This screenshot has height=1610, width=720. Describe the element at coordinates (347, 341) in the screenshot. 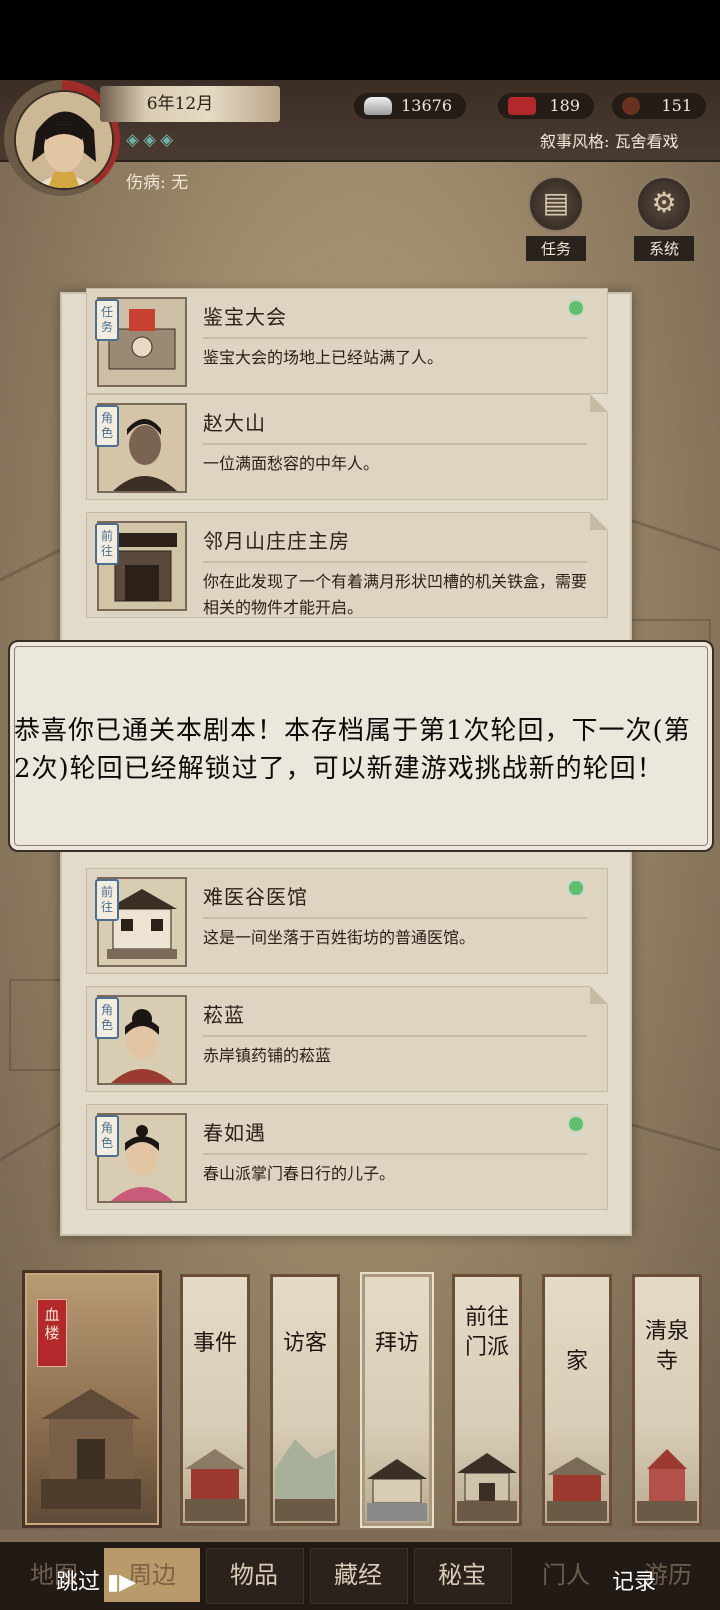

I see `list-item: 任务 鉴宝大会 鉴宝大会的场地上已经站满了人。` at that location.